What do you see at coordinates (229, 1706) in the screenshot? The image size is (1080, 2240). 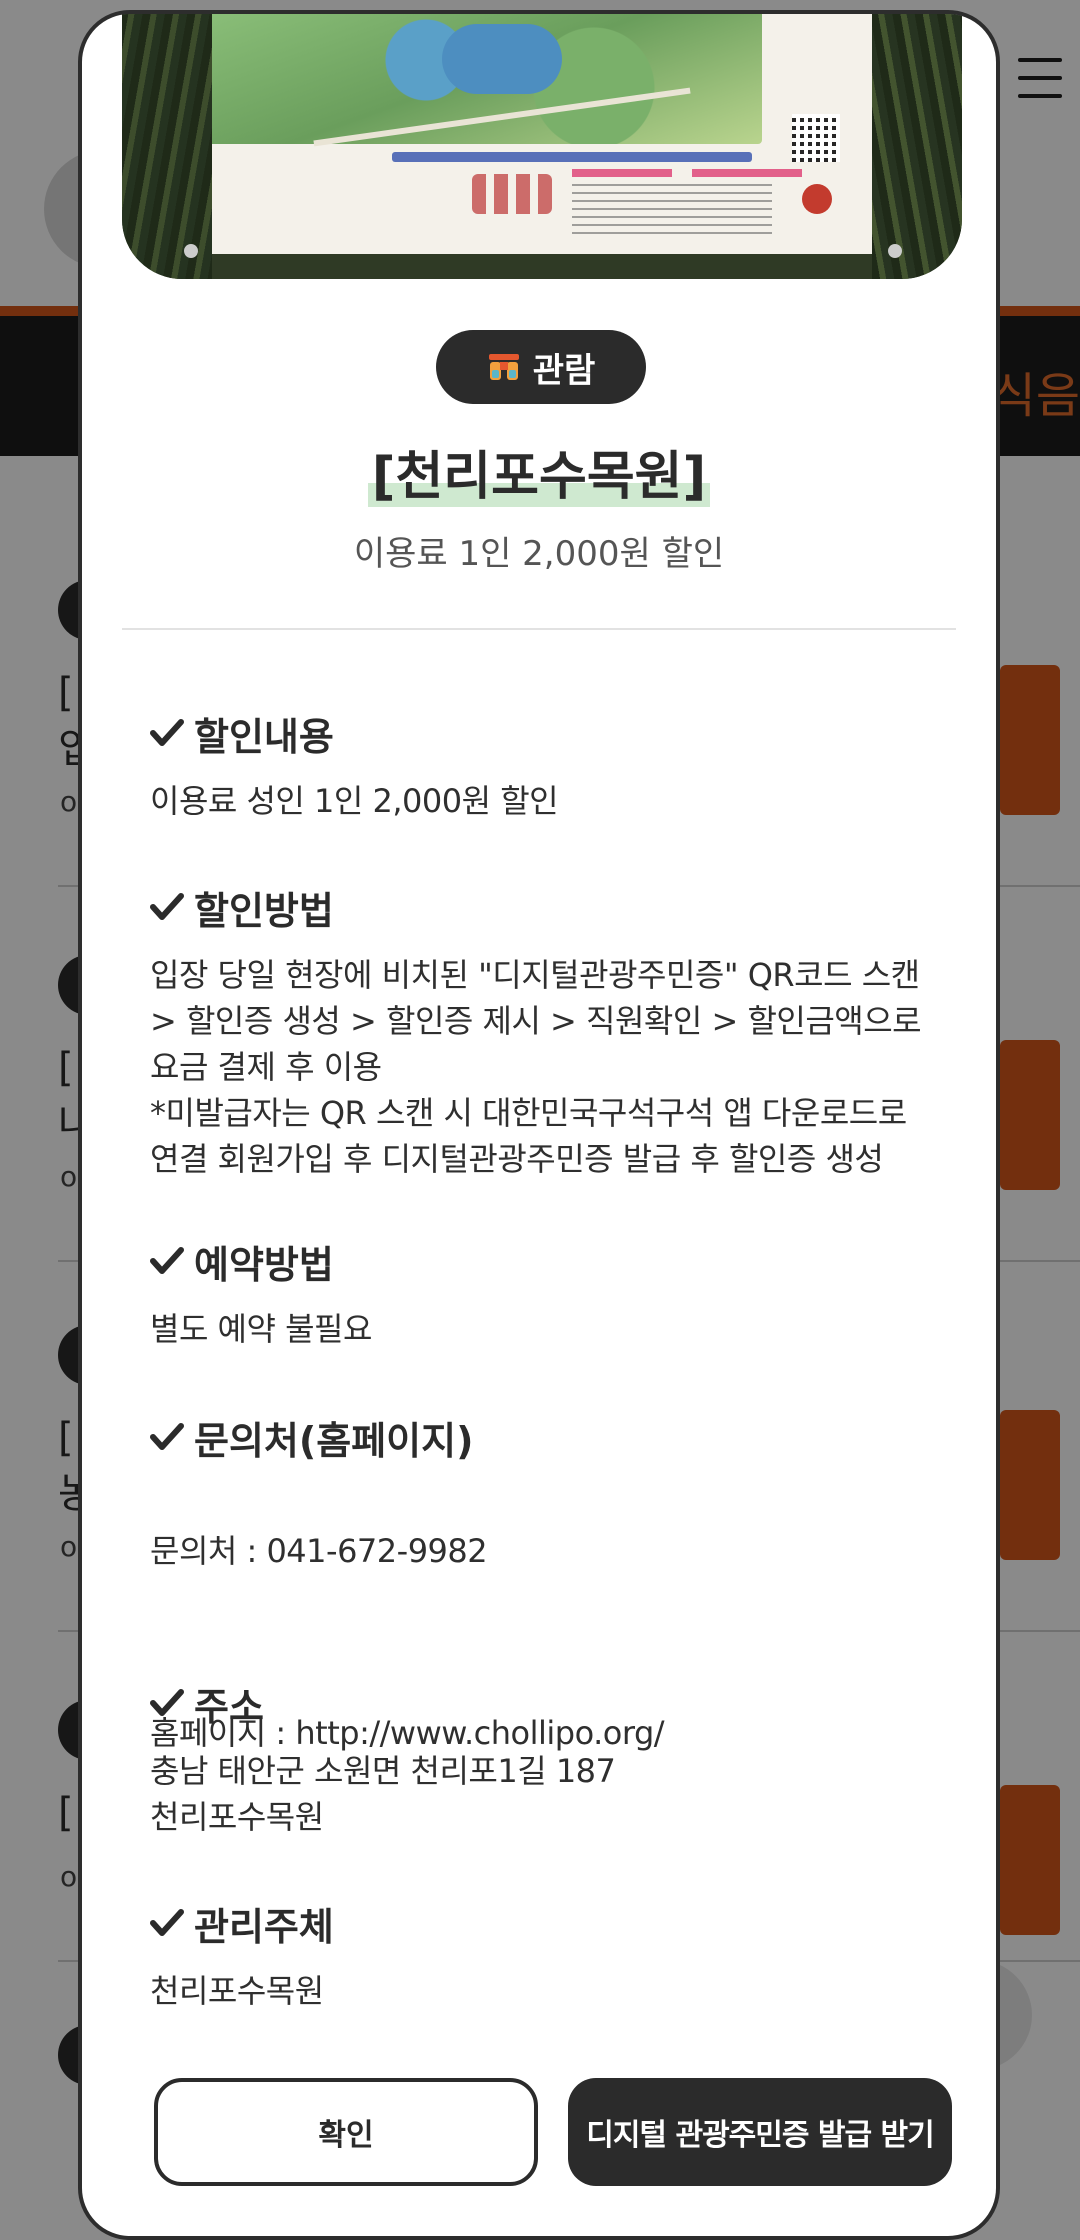 I see `section-heading: 주소` at bounding box center [229, 1706].